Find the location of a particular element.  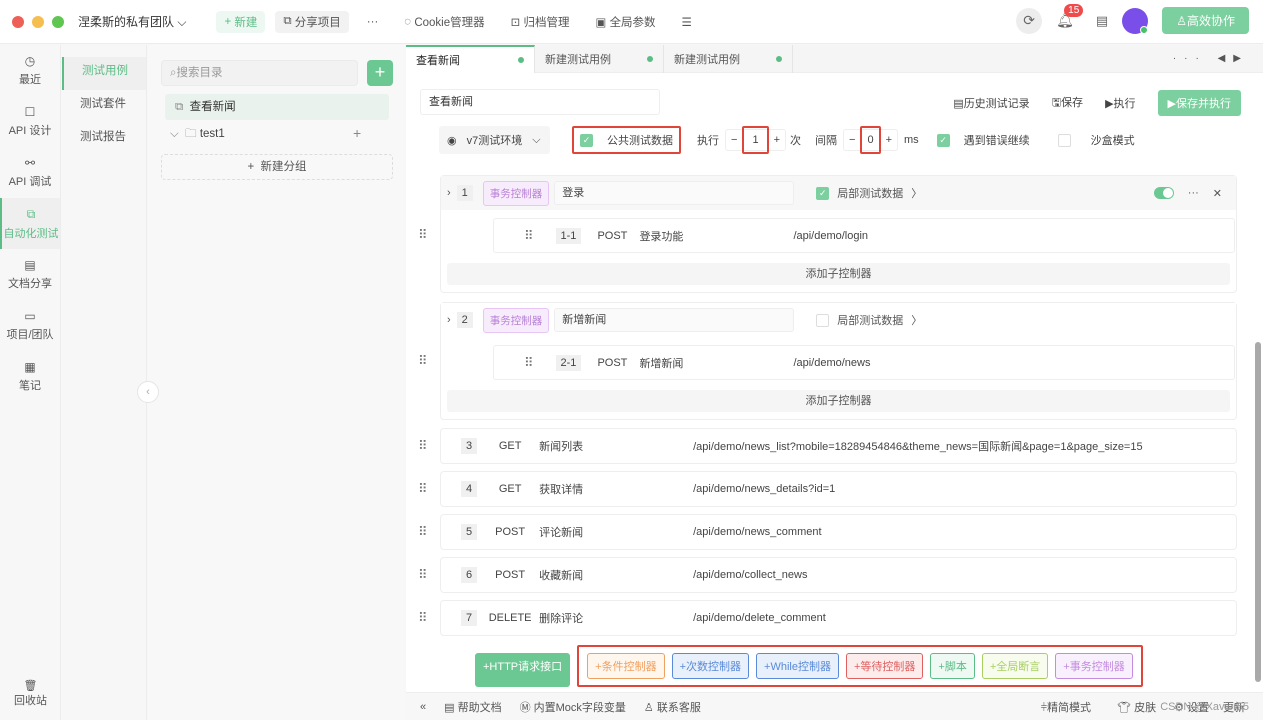

interval-value: 0 is located at coordinates (870, 140).